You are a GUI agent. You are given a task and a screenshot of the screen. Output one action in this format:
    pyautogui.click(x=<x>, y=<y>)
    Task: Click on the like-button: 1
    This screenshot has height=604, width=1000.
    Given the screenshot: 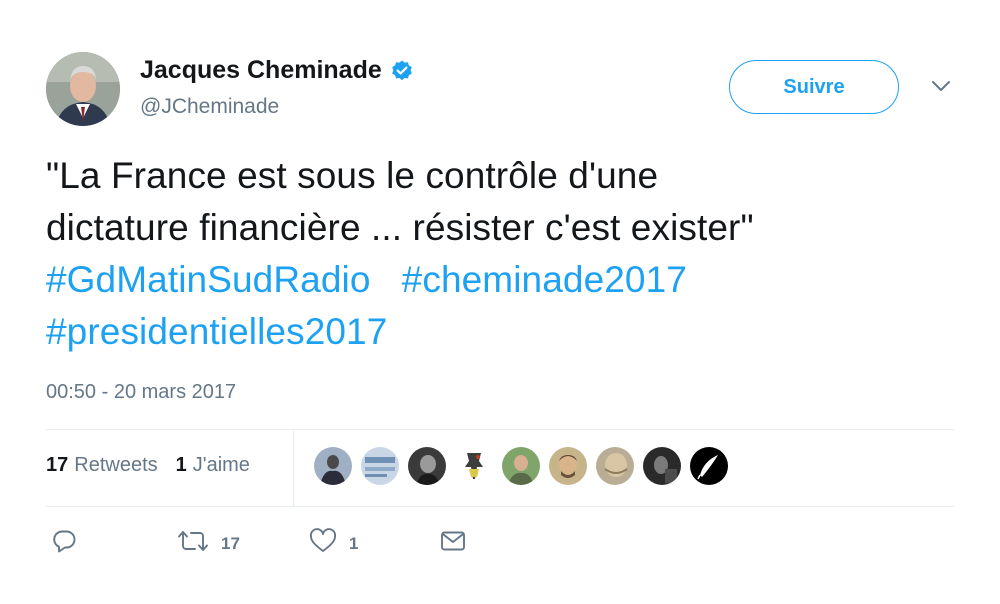 What is the action you would take?
    pyautogui.click(x=333, y=543)
    